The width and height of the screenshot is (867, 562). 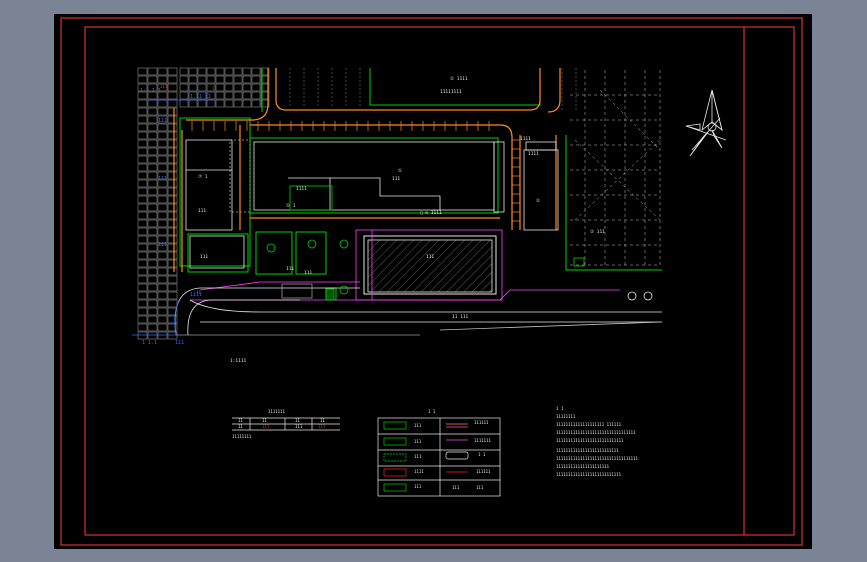 What do you see at coordinates (597, 232) in the screenshot?
I see `svg-text: ② 111` at bounding box center [597, 232].